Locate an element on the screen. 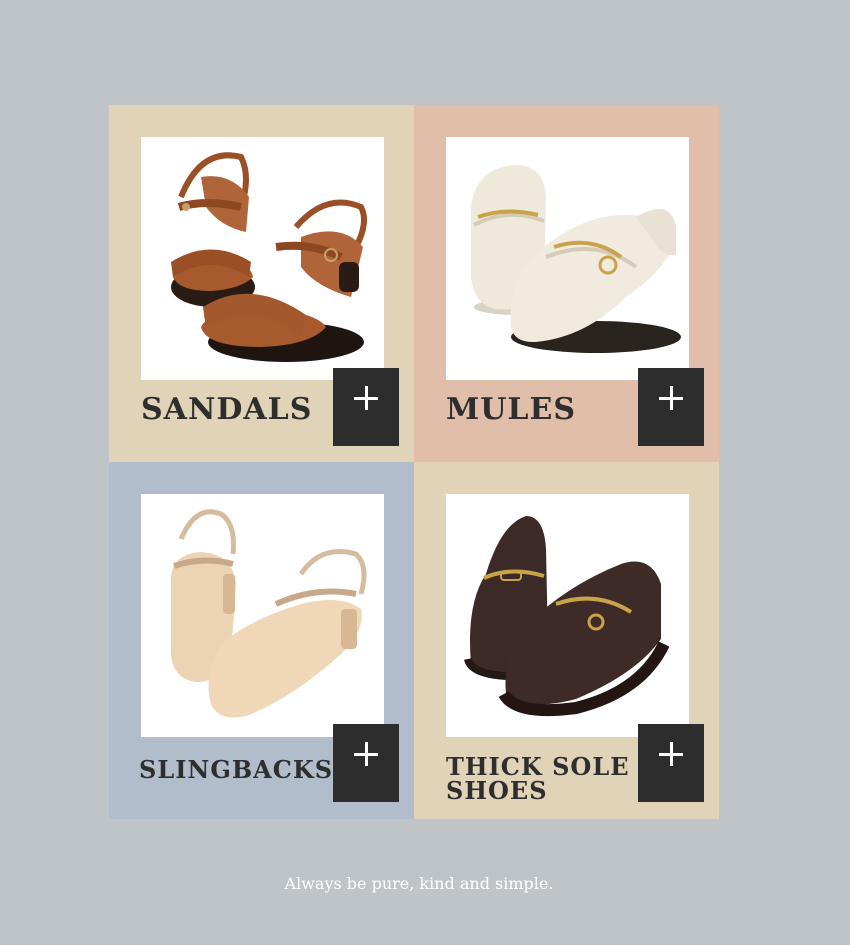  sandals-image is located at coordinates (262, 258).